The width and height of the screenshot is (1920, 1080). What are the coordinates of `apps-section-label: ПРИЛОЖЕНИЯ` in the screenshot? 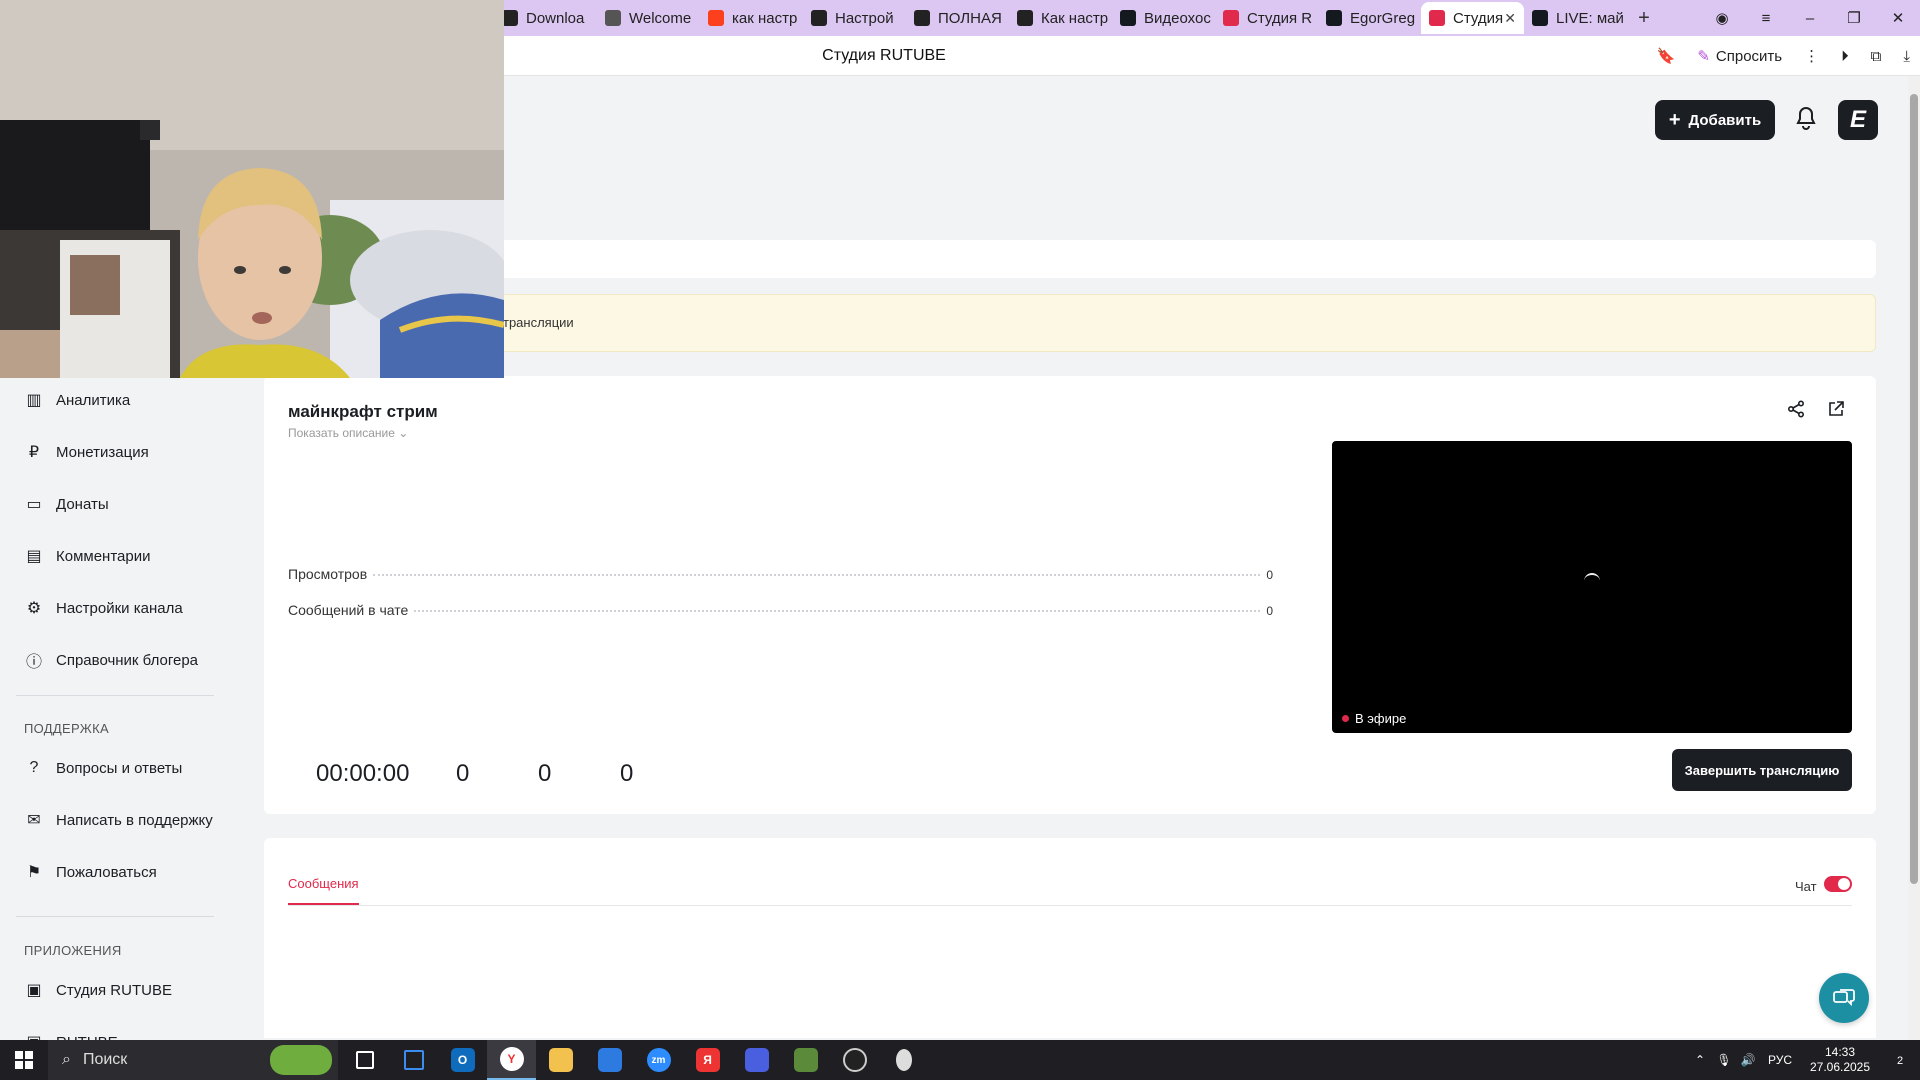 It's located at (73, 950).